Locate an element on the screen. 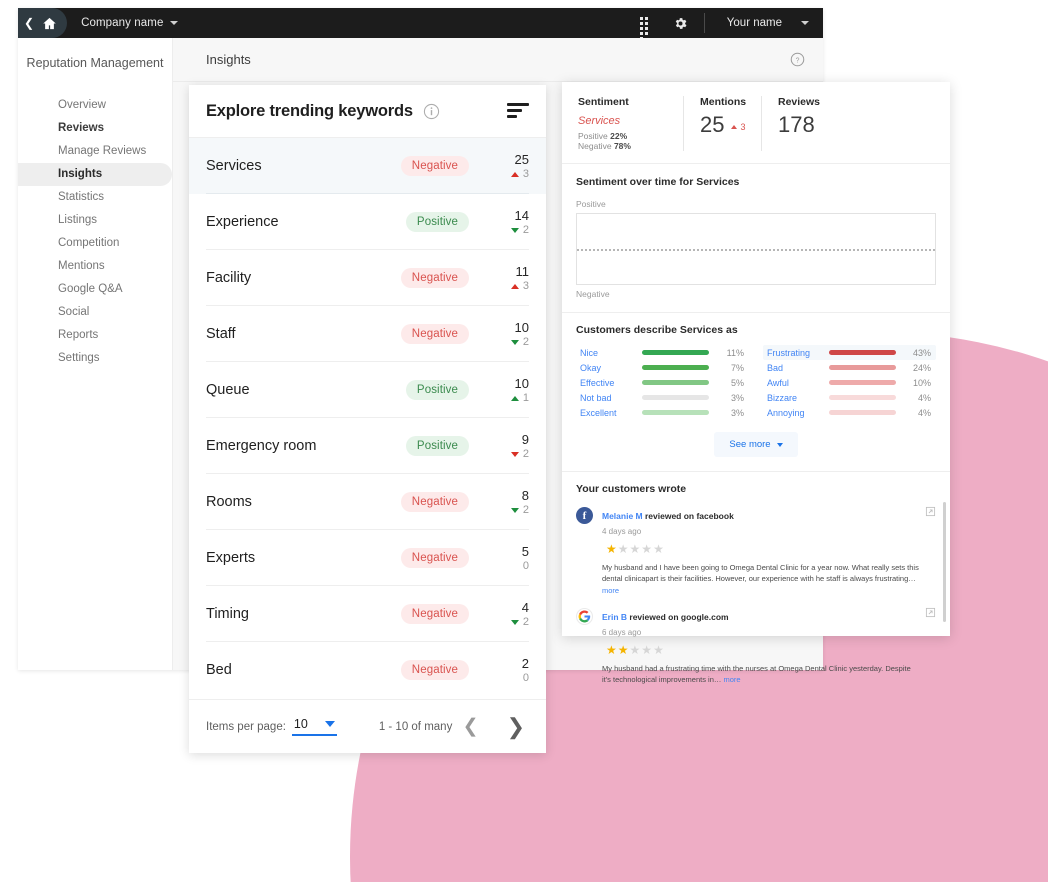 The height and width of the screenshot is (882, 1048). list-item: Effective 5% is located at coordinates (662, 382).